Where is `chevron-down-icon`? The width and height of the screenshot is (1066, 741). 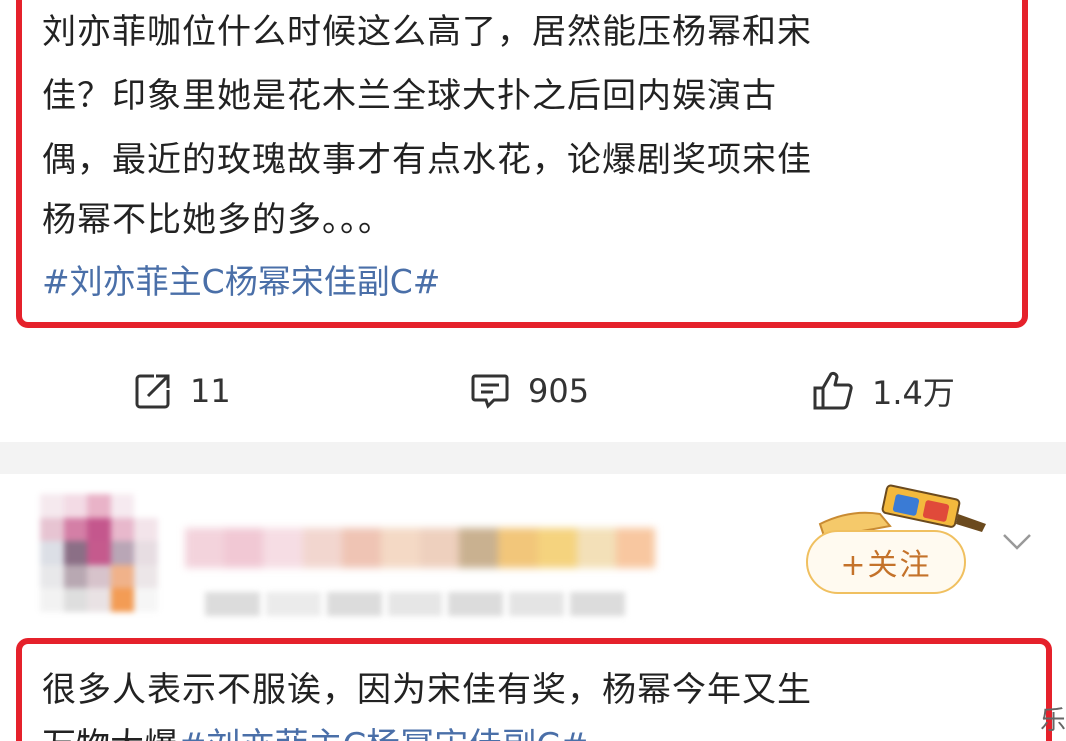 chevron-down-icon is located at coordinates (1017, 541).